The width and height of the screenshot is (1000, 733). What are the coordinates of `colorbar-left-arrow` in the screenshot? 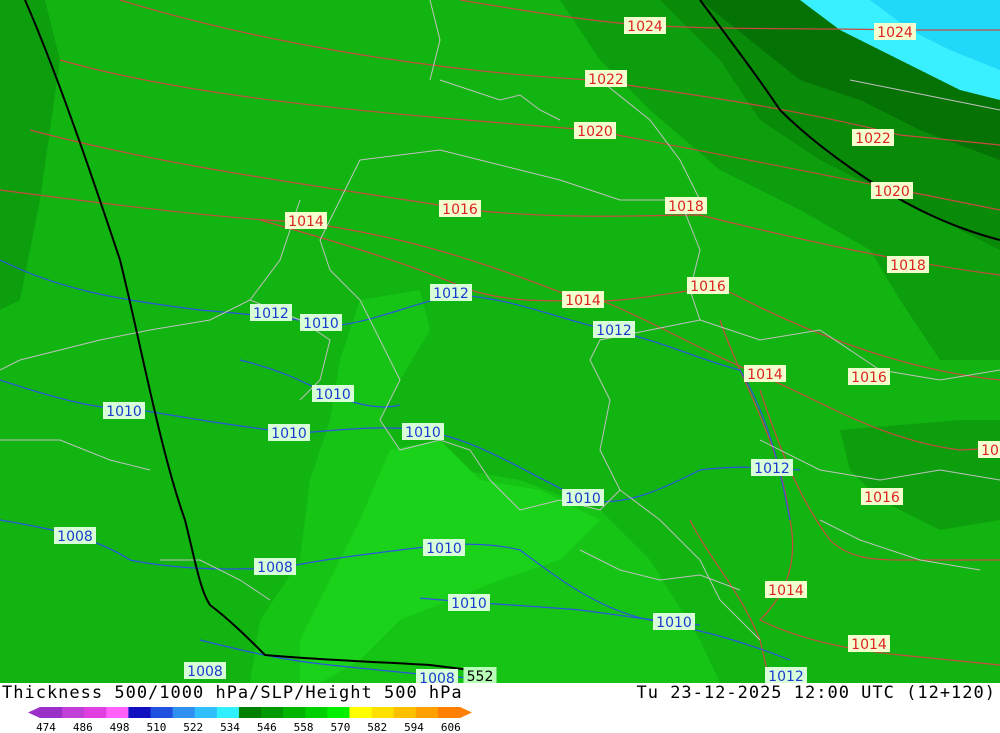 It's located at (34, 712).